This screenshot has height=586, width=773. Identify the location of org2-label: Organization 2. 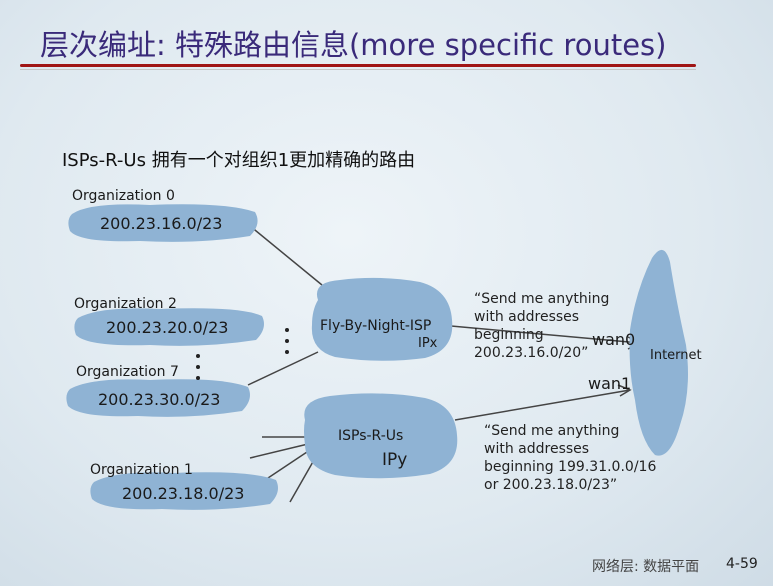
(125, 304).